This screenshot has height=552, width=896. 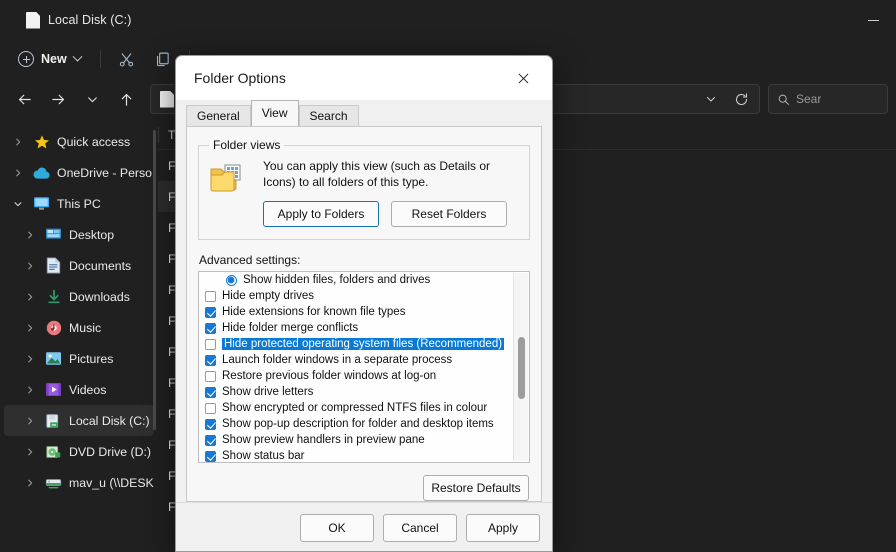 I want to click on refresh-button, so click(x=741, y=99).